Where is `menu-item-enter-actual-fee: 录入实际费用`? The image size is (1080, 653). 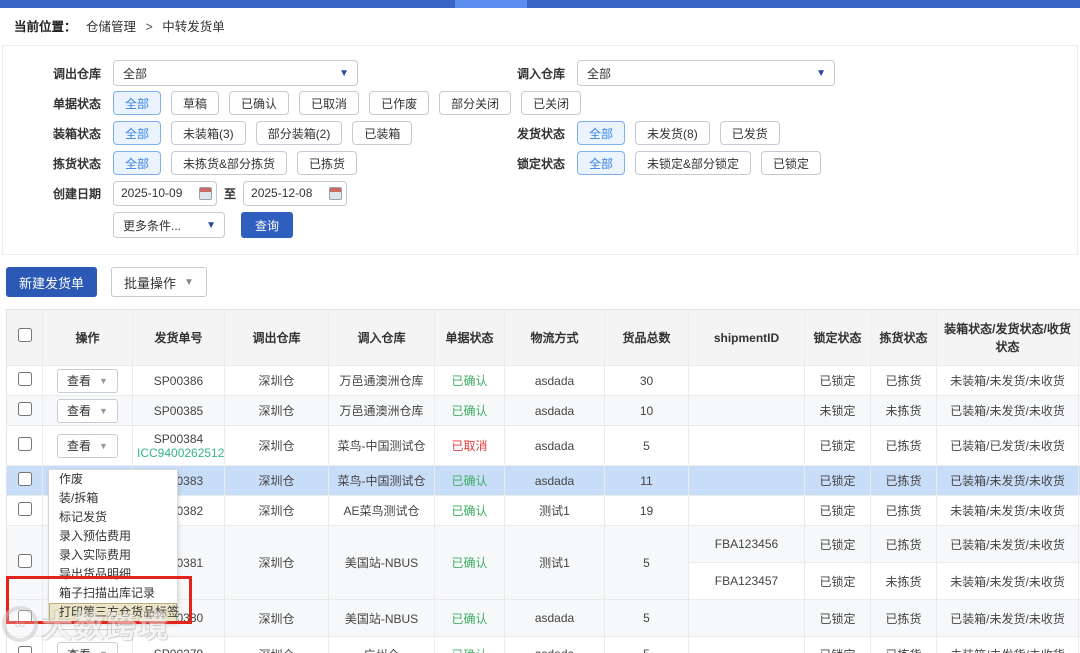 menu-item-enter-actual-fee: 录入实际费用 is located at coordinates (113, 555).